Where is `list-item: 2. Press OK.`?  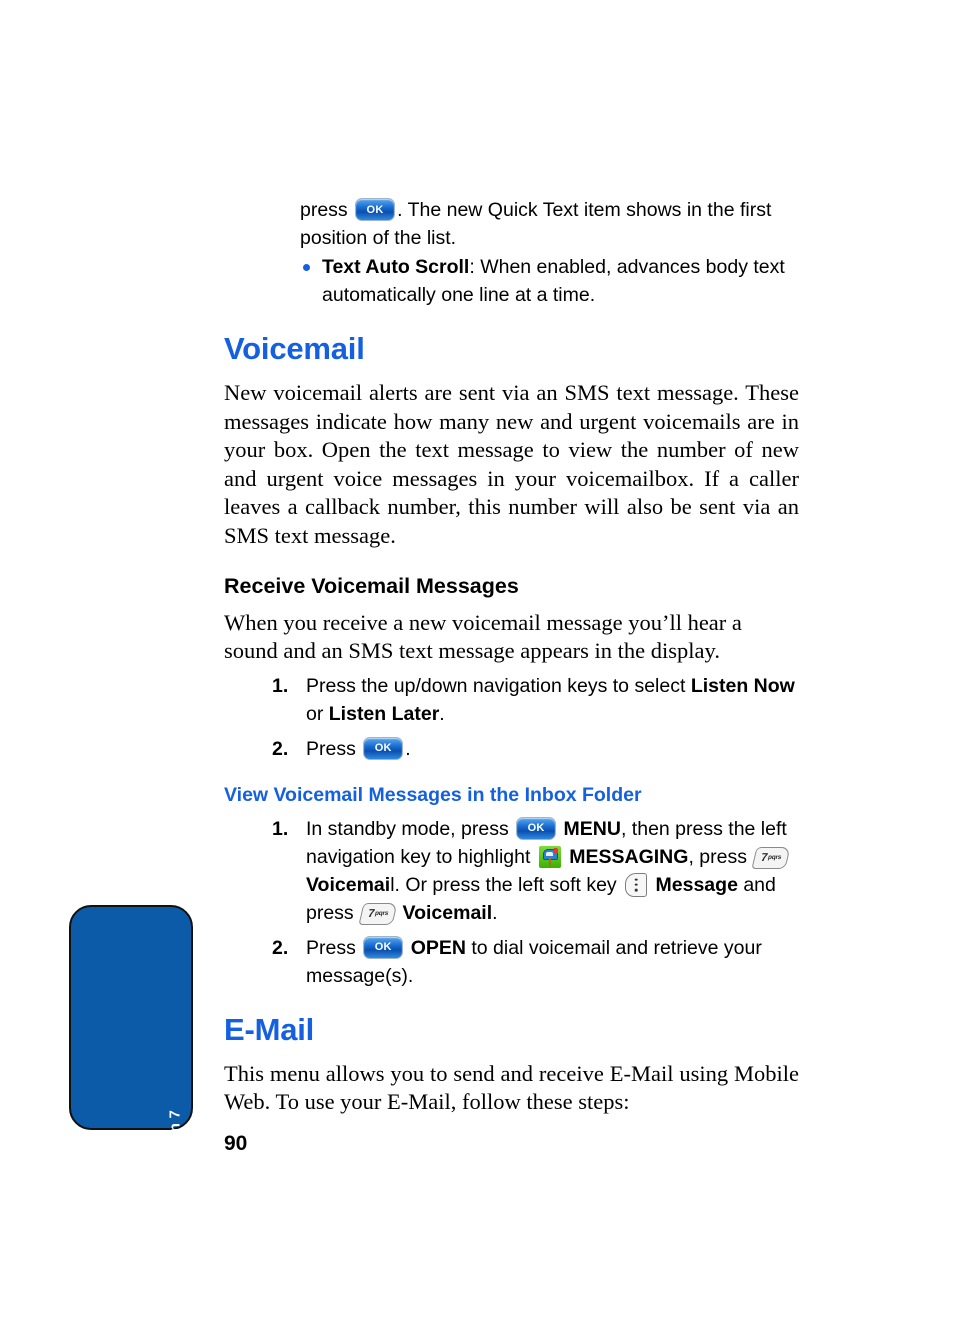 list-item: 2. Press OK. is located at coordinates (511, 749).